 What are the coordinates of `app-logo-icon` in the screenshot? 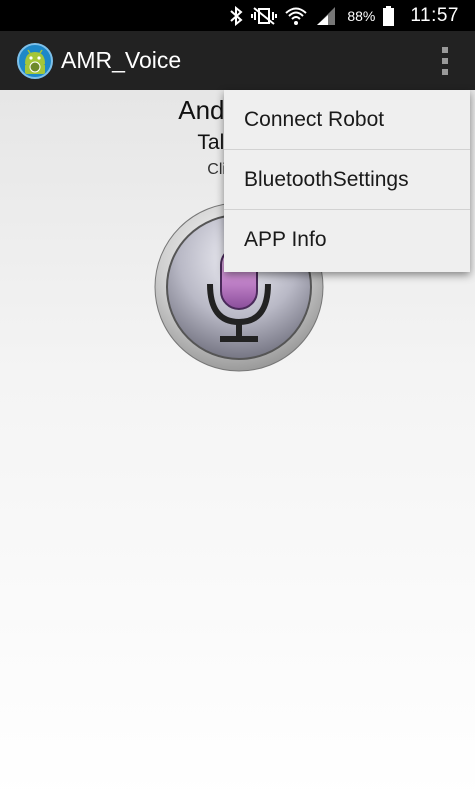 It's located at (35, 61).